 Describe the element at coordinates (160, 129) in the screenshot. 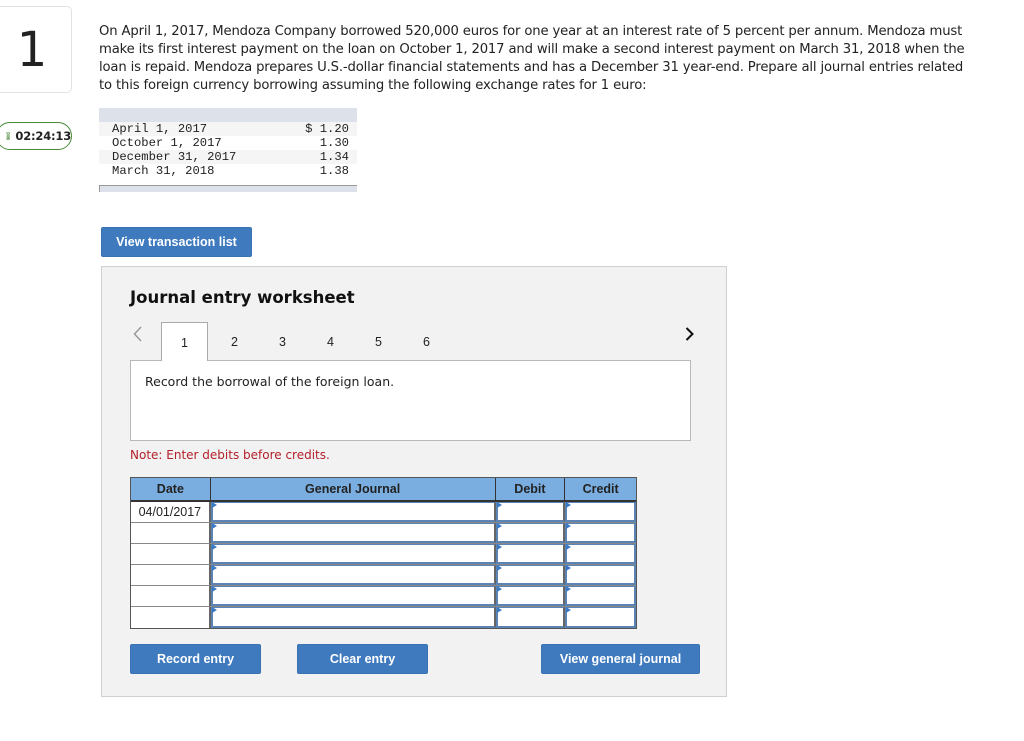

I see `rate-date: April 1, 2017` at that location.